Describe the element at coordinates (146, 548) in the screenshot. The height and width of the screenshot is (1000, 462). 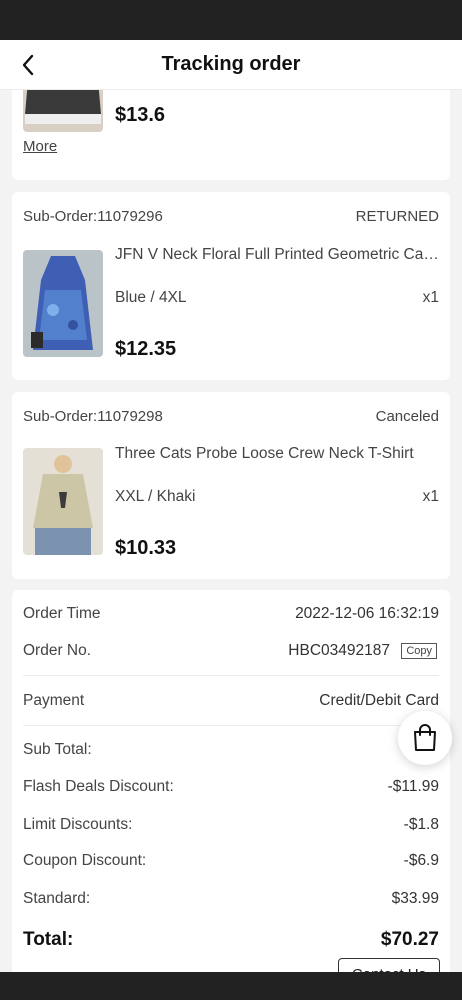
I see `item-price: $10.33` at that location.